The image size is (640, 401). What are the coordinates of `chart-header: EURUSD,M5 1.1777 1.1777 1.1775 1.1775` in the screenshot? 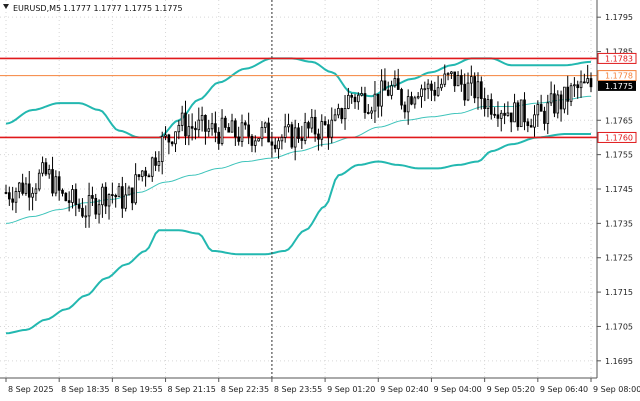 It's located at (93, 8).